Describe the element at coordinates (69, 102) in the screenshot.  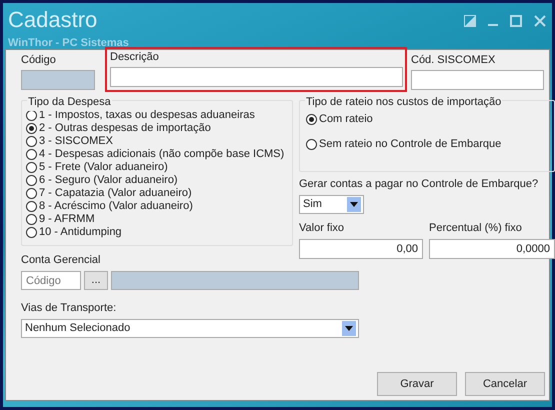
I see `group-title: Tipo da Despesa` at that location.